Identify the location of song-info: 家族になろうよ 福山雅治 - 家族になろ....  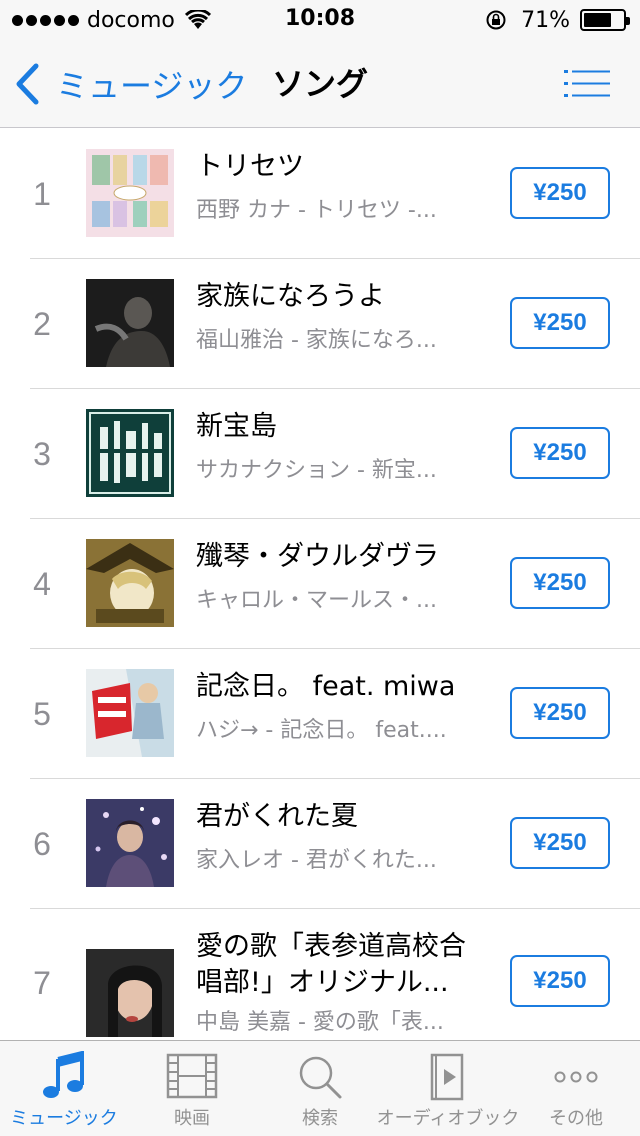
(331, 317).